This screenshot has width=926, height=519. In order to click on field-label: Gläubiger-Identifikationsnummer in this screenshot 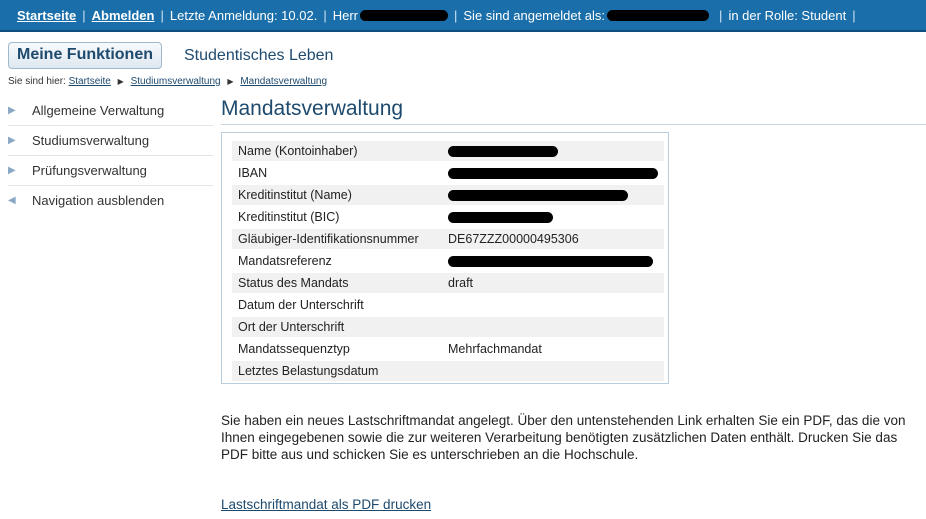, I will do `click(337, 239)`.